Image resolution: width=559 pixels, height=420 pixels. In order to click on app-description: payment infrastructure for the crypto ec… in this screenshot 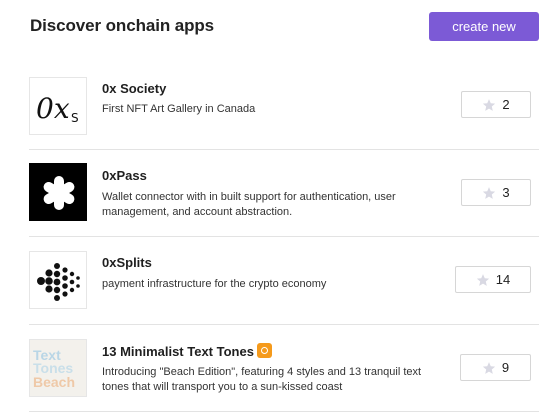, I will do `click(214, 284)`.